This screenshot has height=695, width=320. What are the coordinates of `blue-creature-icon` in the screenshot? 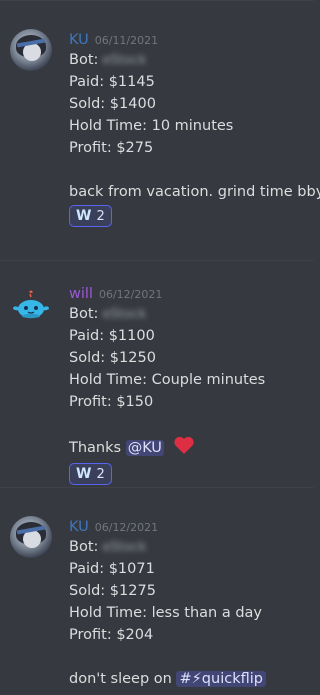 It's located at (31, 304).